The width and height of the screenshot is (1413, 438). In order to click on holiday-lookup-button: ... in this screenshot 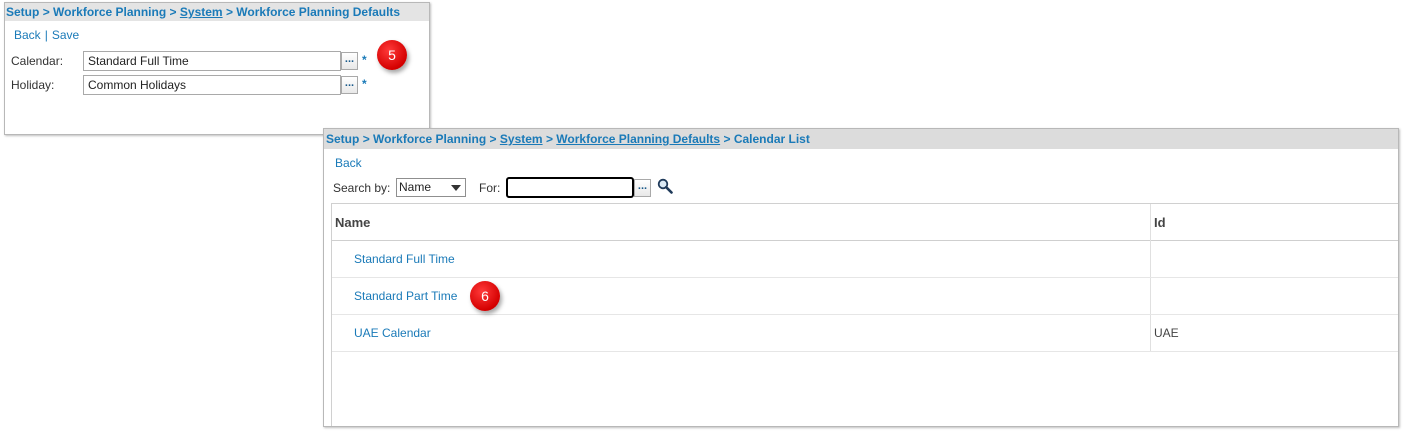, I will do `click(349, 85)`.